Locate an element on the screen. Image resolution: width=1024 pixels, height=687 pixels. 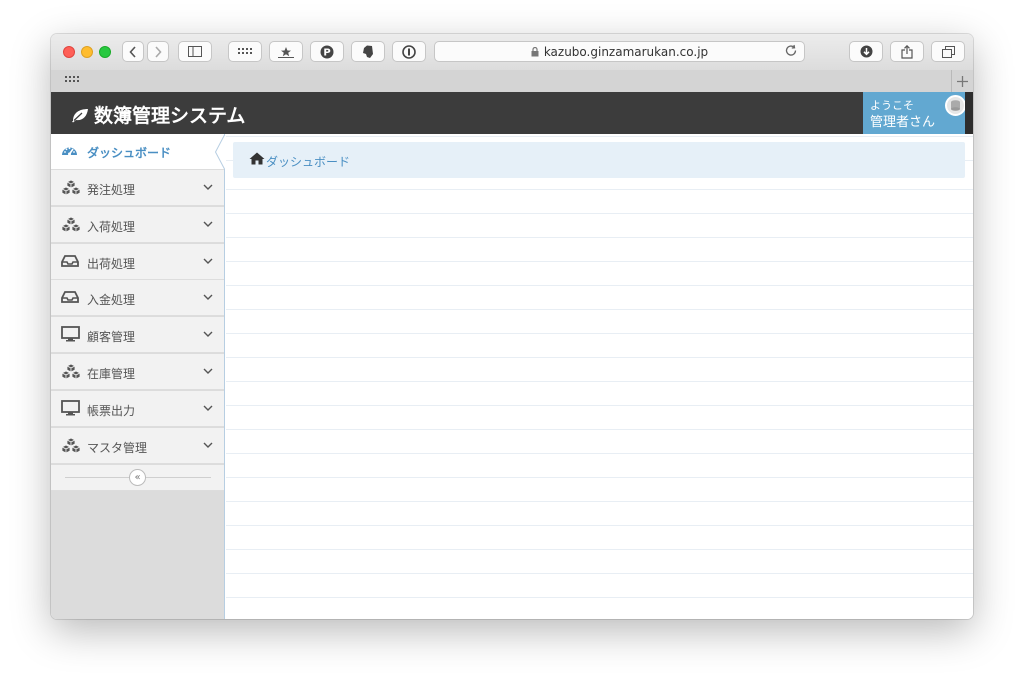
favorites-bar is located at coordinates (512, 81).